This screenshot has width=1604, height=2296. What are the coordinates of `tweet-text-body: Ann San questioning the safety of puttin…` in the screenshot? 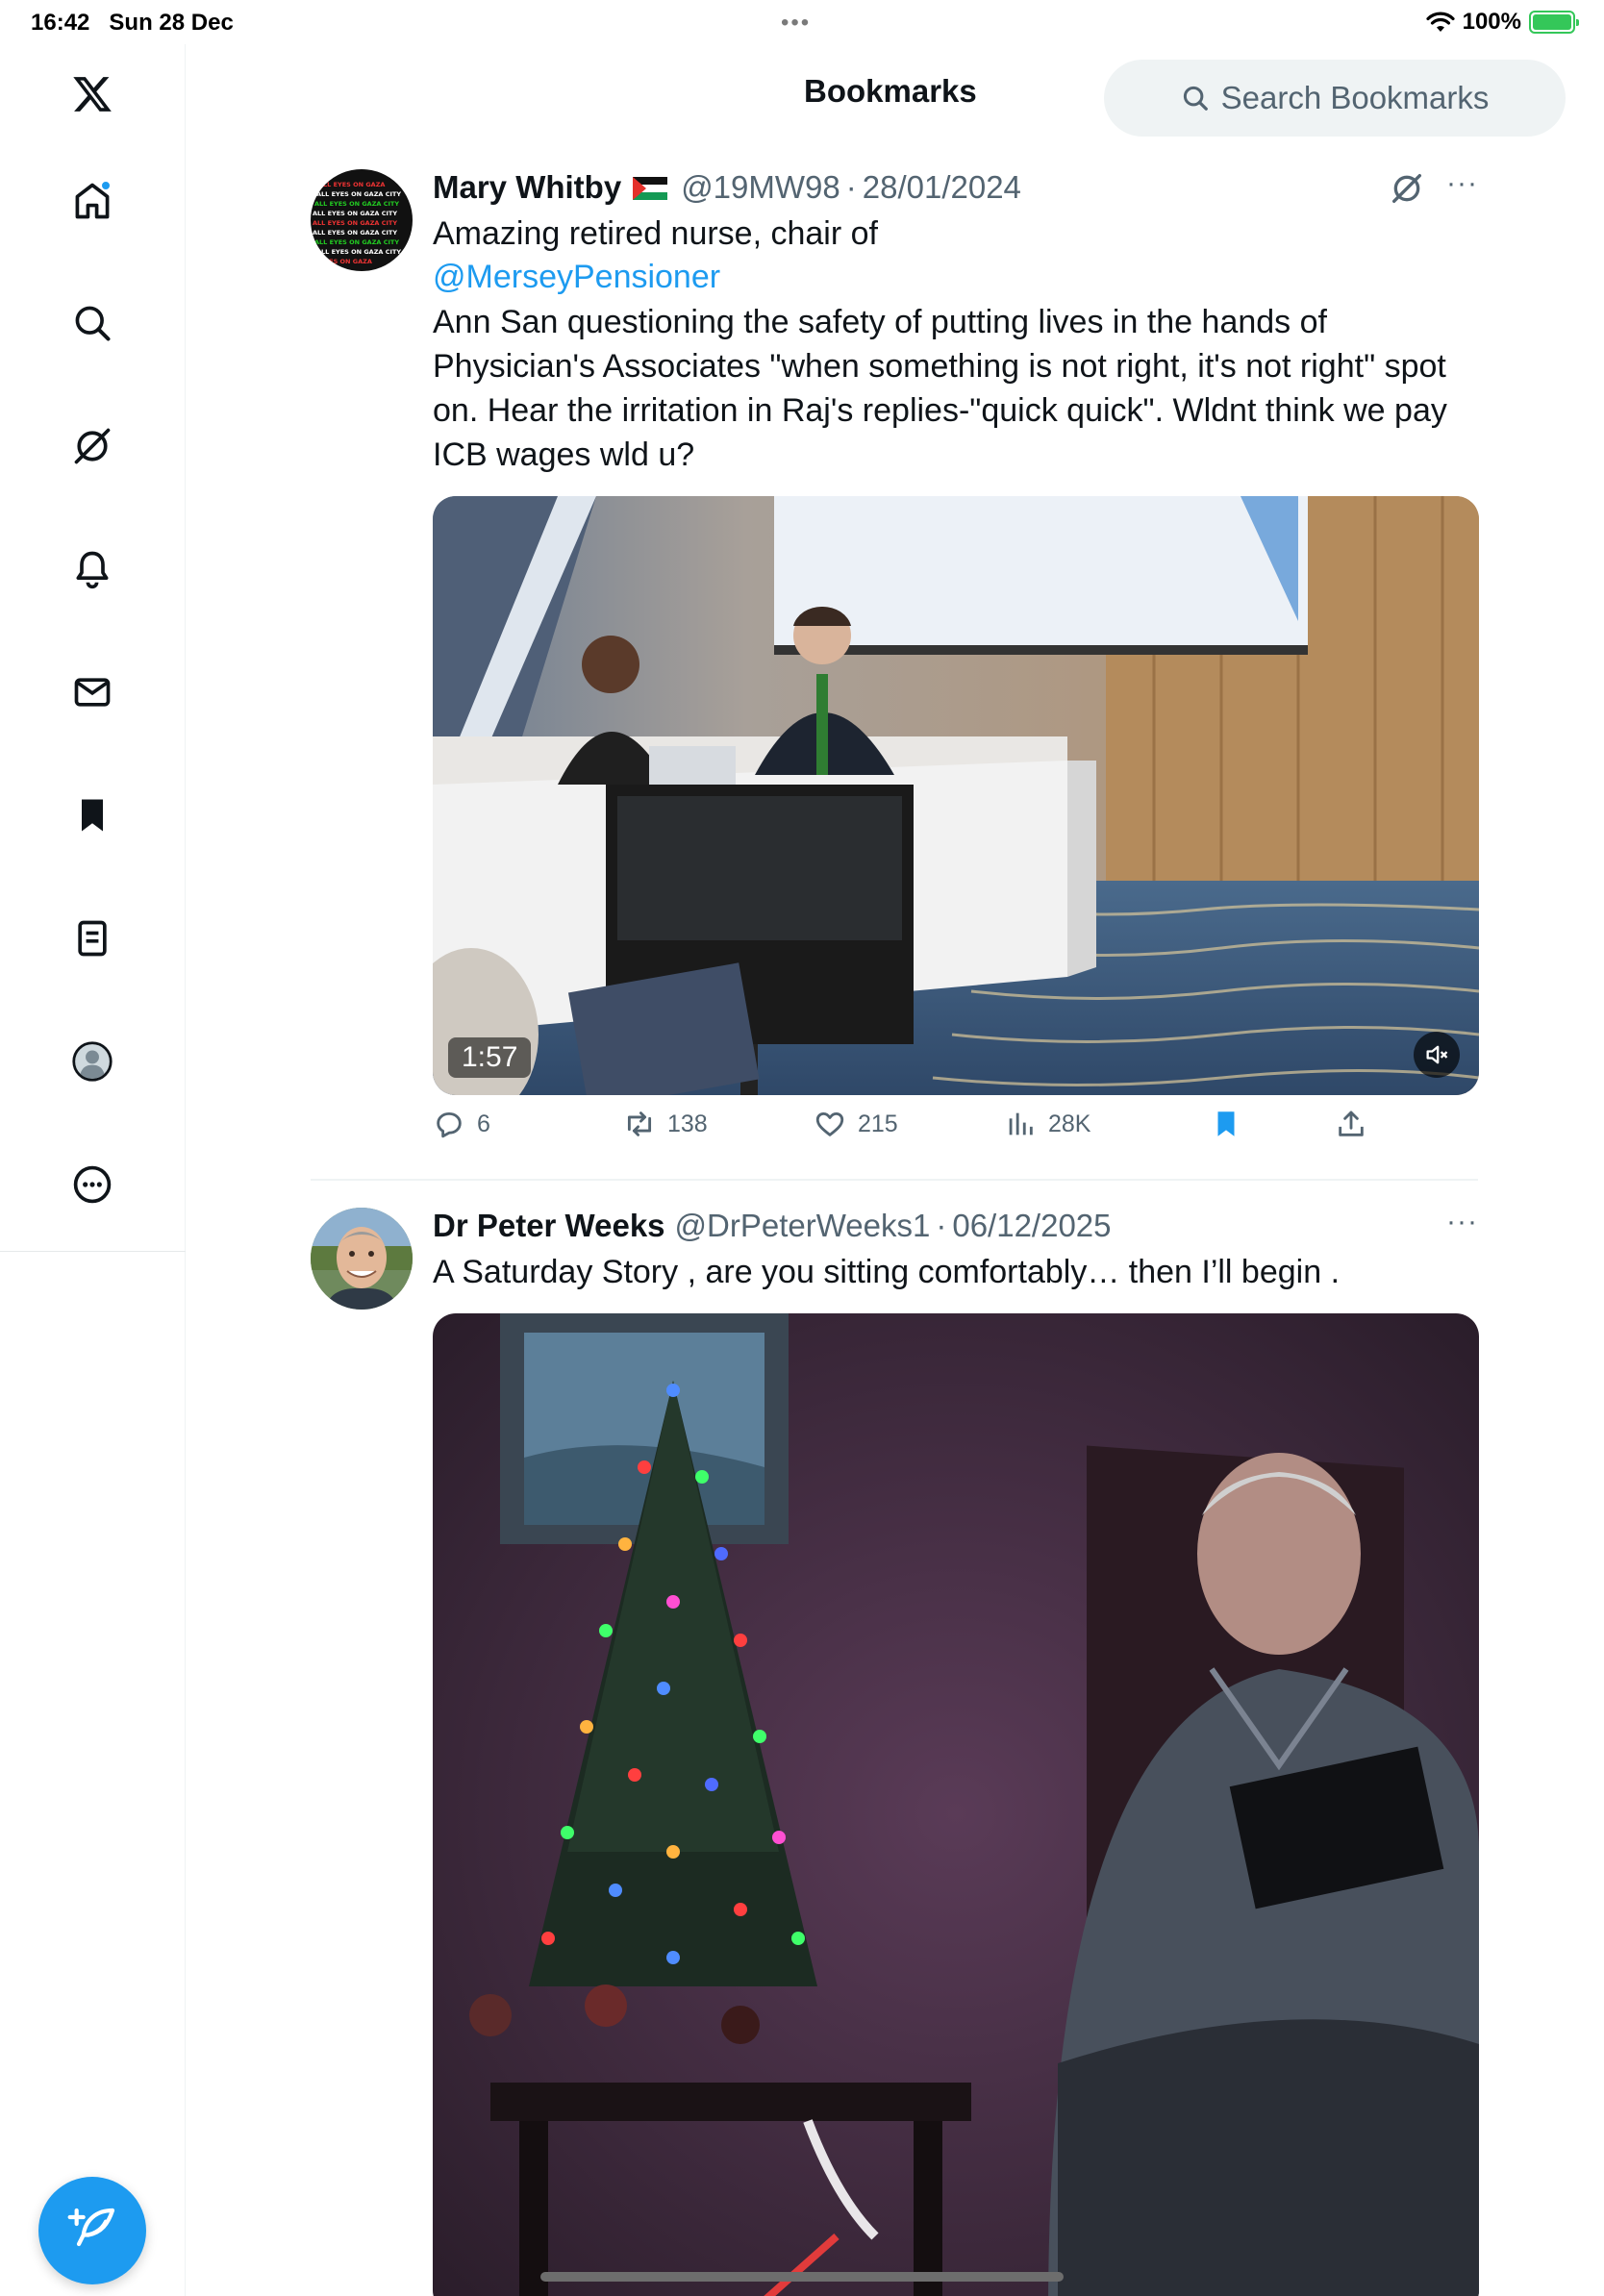 It's located at (940, 388).